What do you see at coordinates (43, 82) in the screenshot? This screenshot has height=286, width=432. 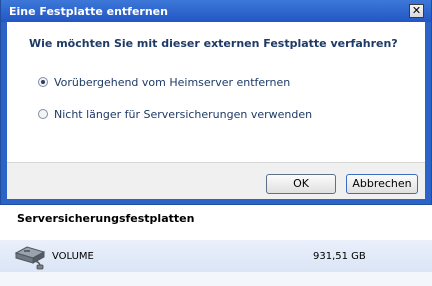 I see `radio-selected-icon` at bounding box center [43, 82].